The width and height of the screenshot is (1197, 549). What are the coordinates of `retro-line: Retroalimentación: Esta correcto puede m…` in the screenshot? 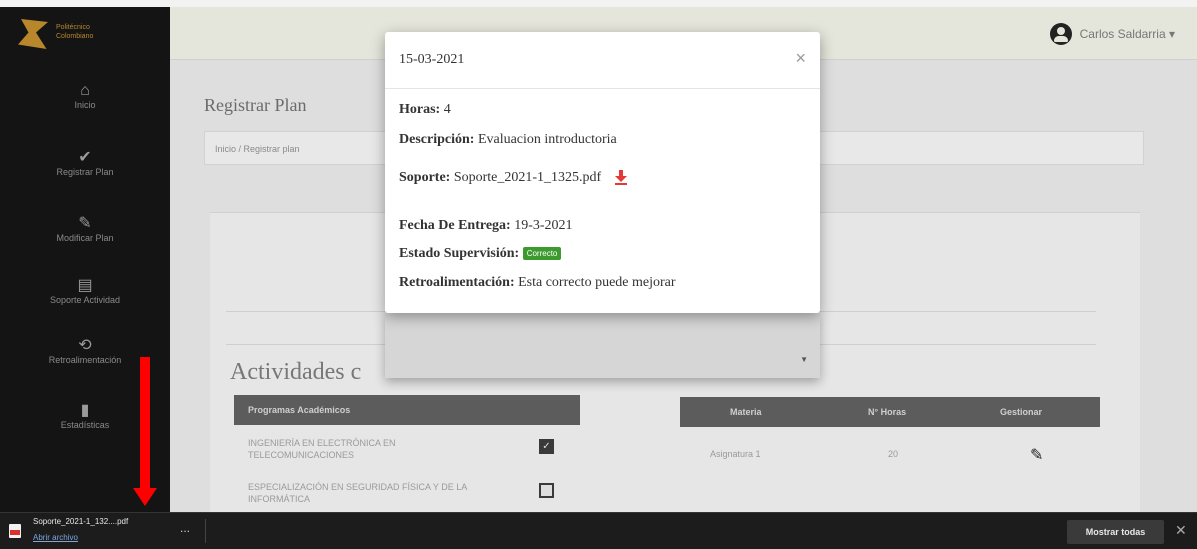 It's located at (537, 283).